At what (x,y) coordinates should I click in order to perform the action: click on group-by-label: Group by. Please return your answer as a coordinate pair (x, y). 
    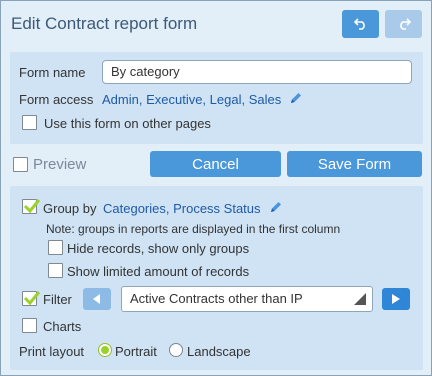
    Looking at the image, I should click on (70, 208).